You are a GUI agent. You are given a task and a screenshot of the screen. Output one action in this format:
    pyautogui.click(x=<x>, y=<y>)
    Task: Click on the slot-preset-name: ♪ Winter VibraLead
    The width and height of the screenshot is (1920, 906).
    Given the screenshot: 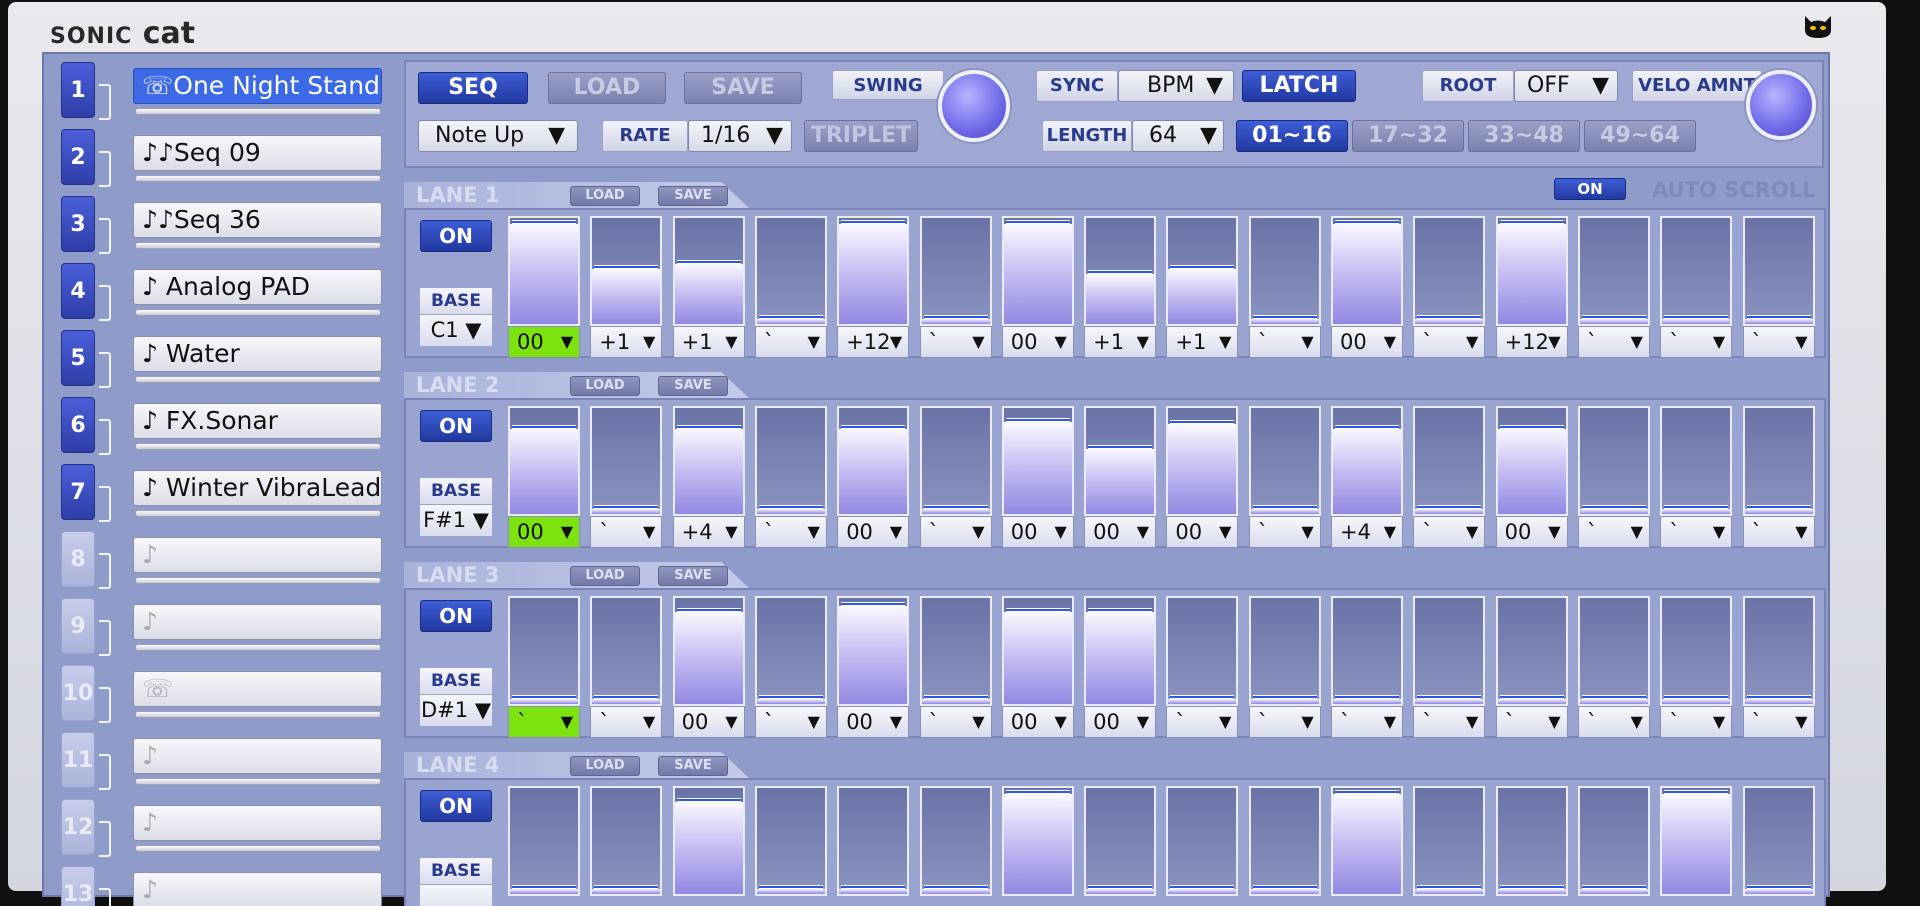 What is the action you would take?
    pyautogui.click(x=257, y=488)
    